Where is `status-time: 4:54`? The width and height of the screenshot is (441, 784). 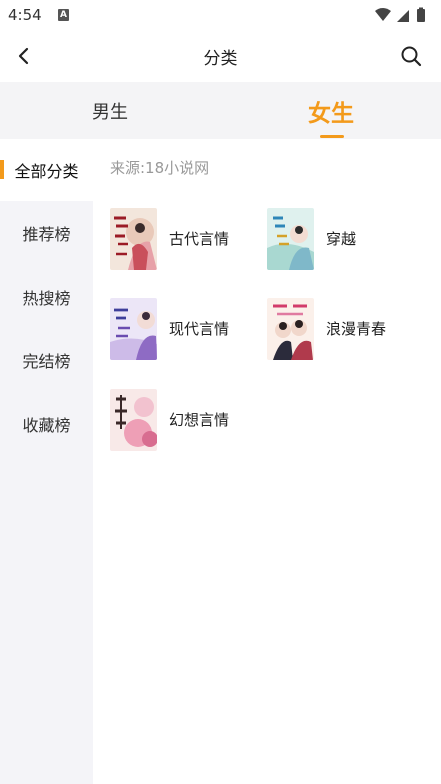 status-time: 4:54 is located at coordinates (25, 15).